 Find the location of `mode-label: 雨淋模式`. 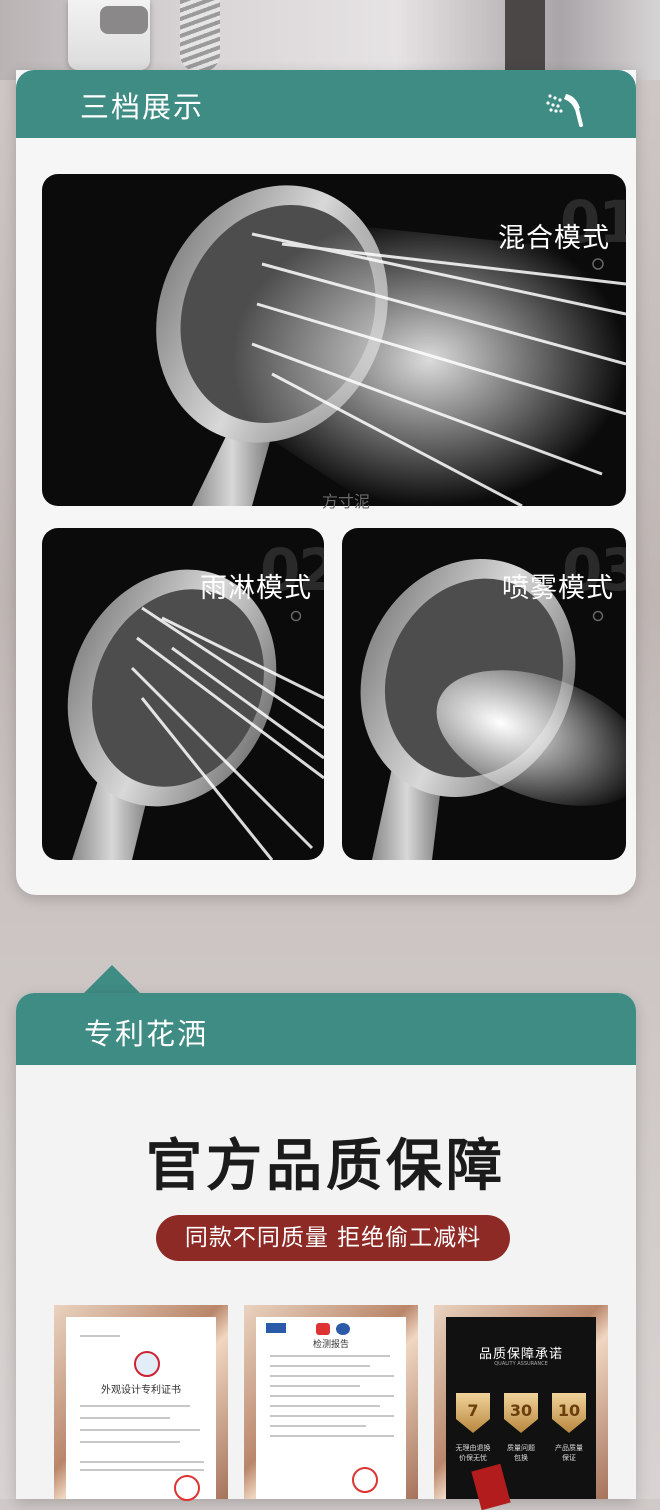

mode-label: 雨淋模式 is located at coordinates (256, 588).